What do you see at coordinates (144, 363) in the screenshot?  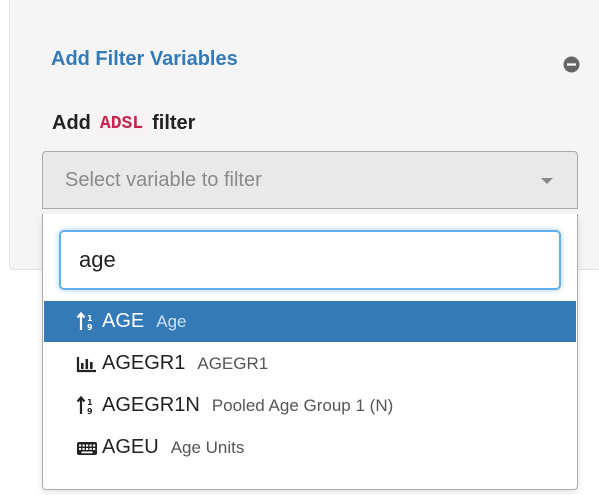 I see `option-name: AGEGR1` at bounding box center [144, 363].